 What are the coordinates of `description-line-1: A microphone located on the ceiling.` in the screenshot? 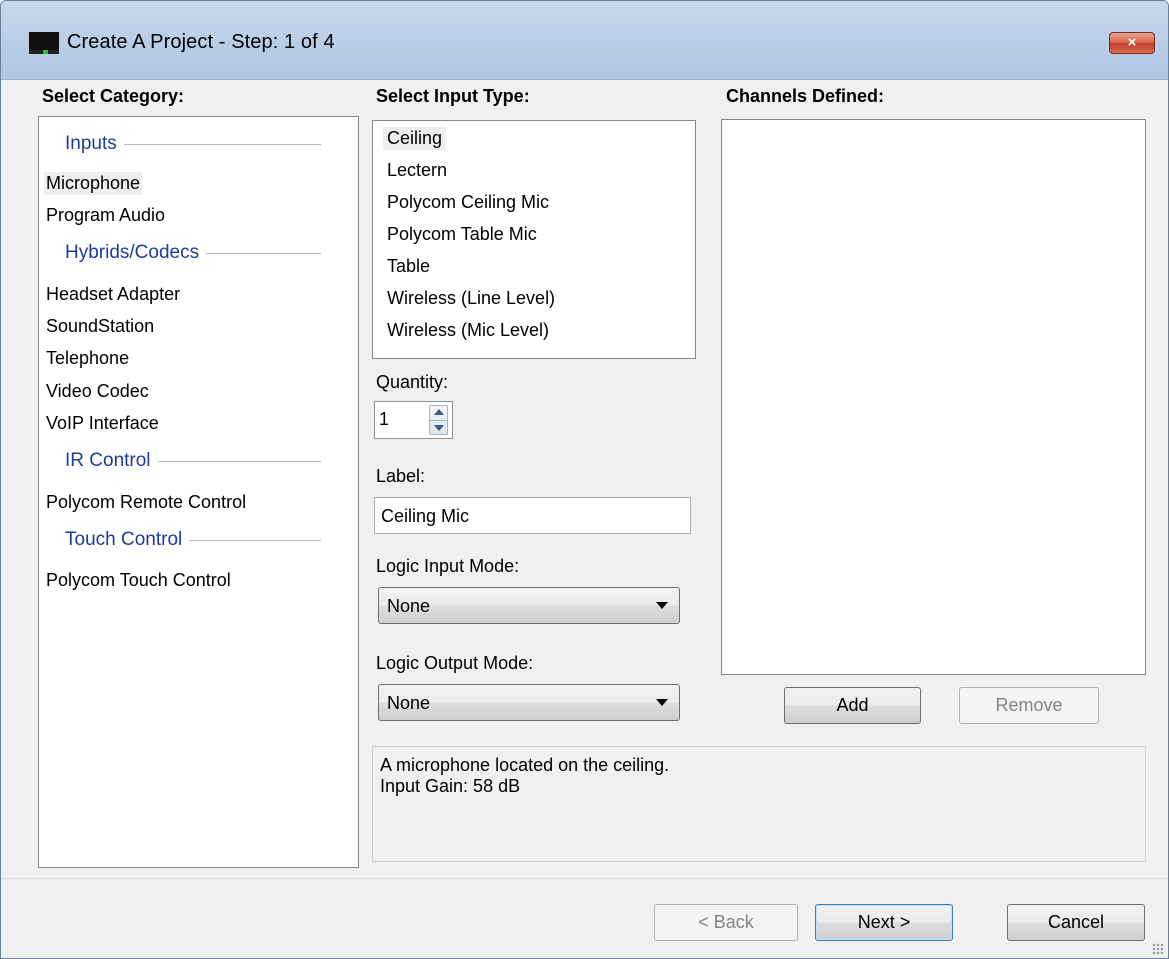 It's located at (525, 765).